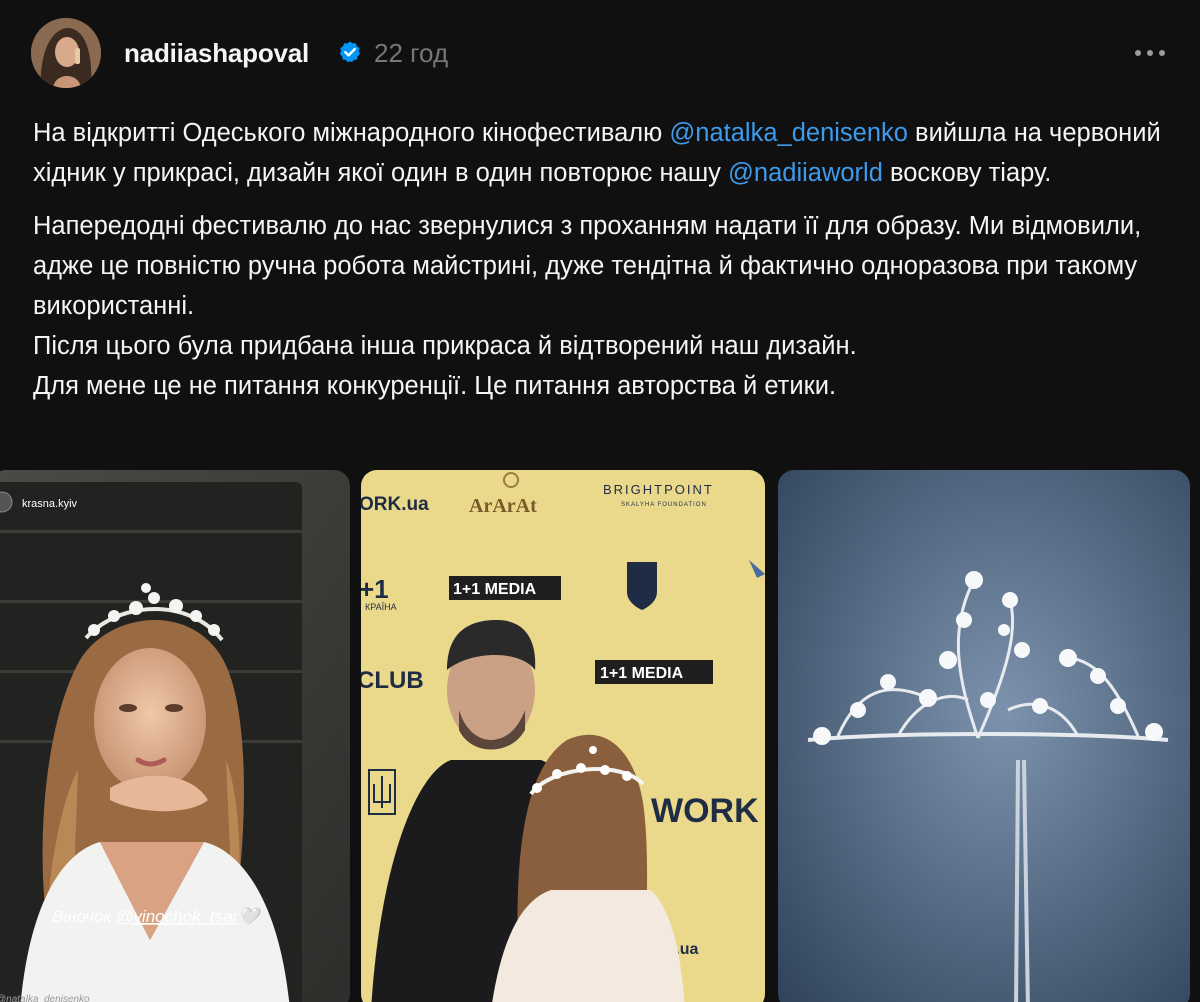 This screenshot has height=1002, width=1200. What do you see at coordinates (50, 504) in the screenshot?
I see `story-account-name: krasna.kyiv` at bounding box center [50, 504].